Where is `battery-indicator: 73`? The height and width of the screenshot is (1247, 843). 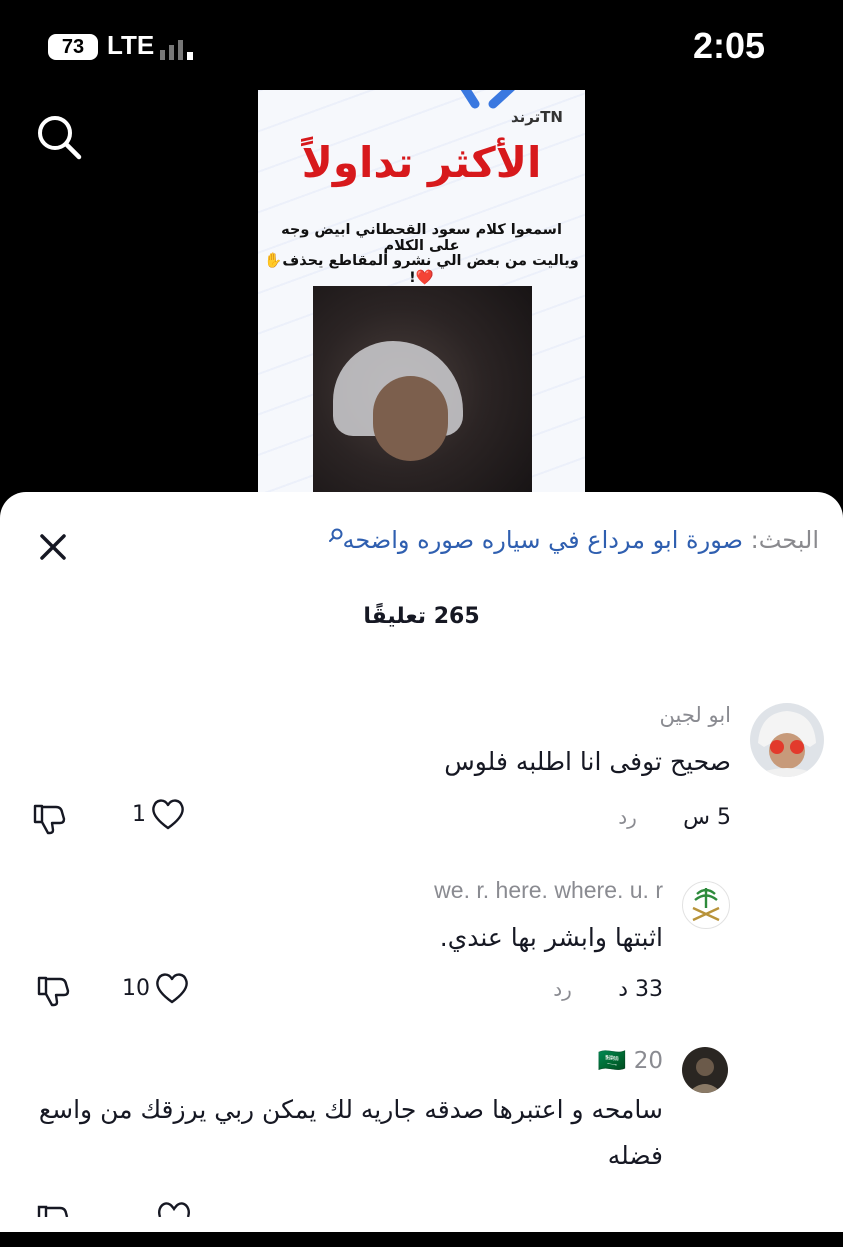
battery-indicator: 73 is located at coordinates (73, 47).